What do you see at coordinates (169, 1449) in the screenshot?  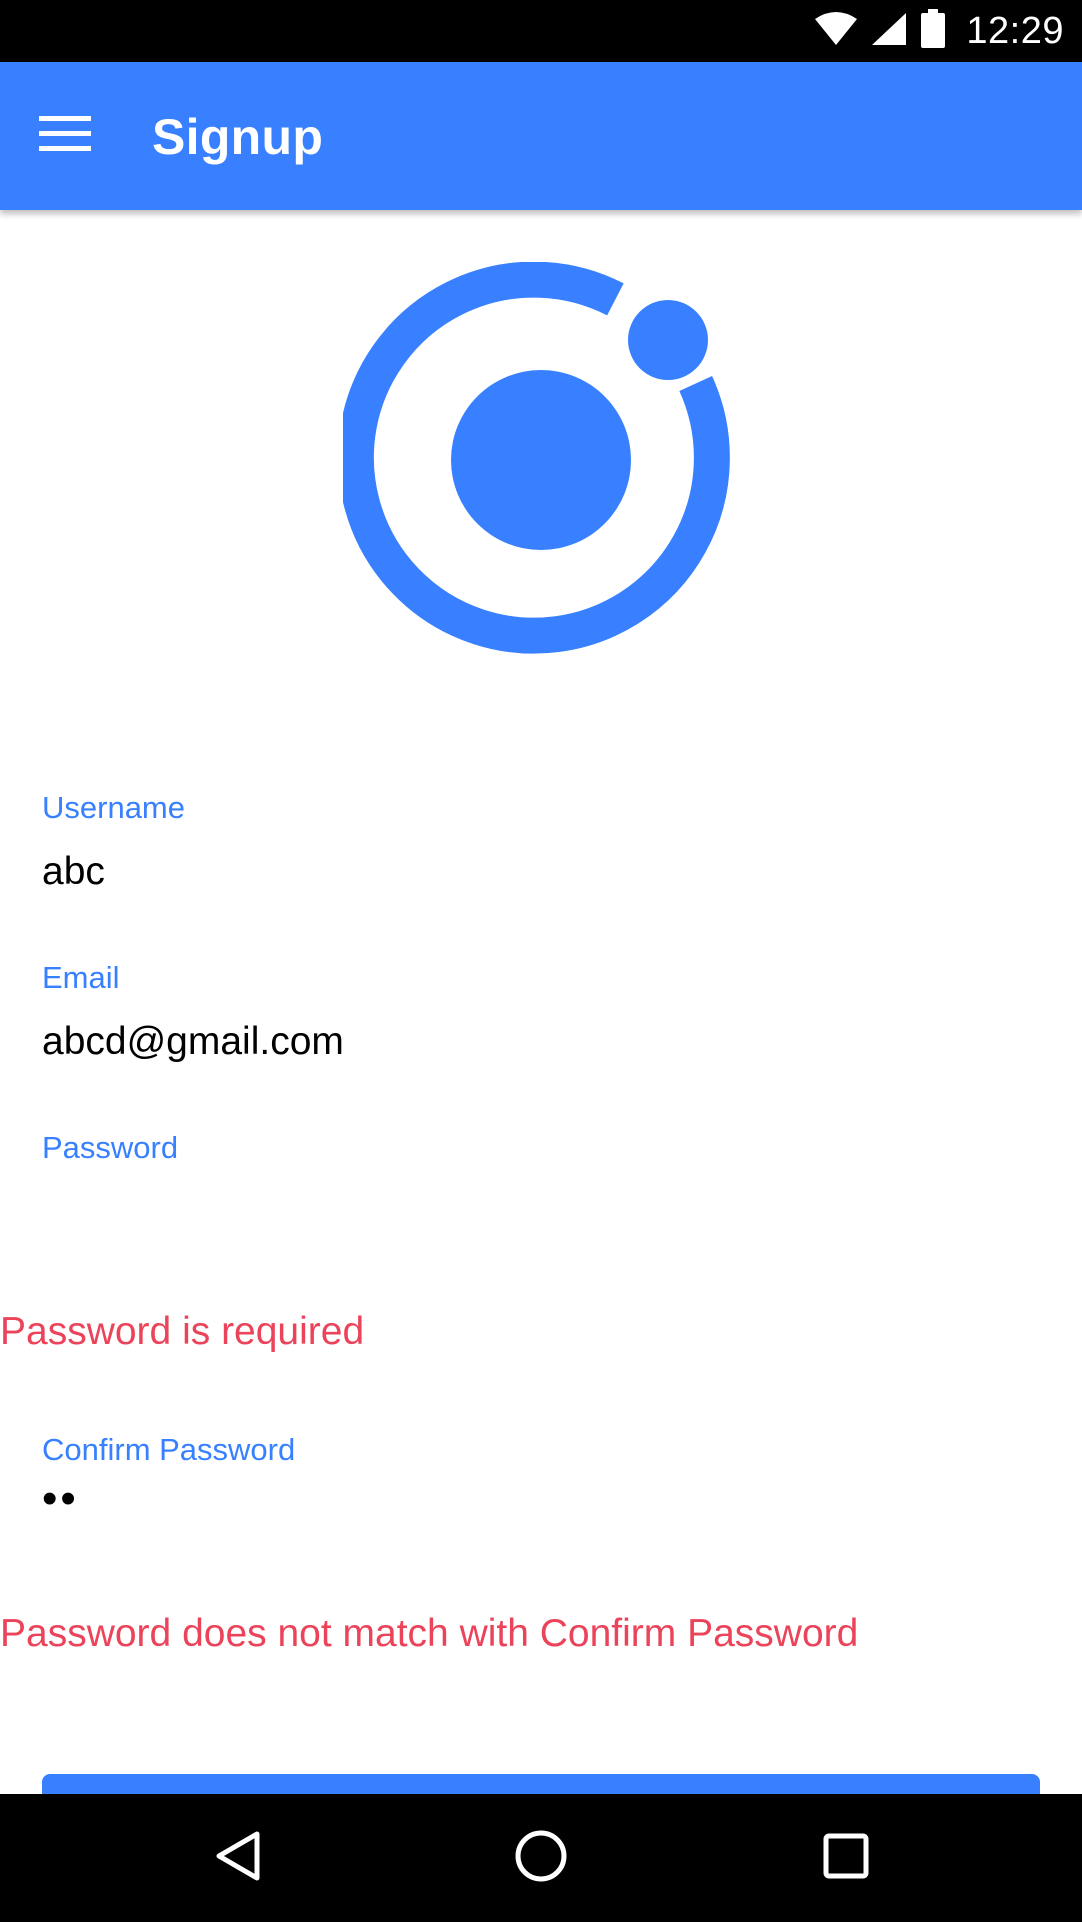 I see `confirm-password-label: Confirm Password` at bounding box center [169, 1449].